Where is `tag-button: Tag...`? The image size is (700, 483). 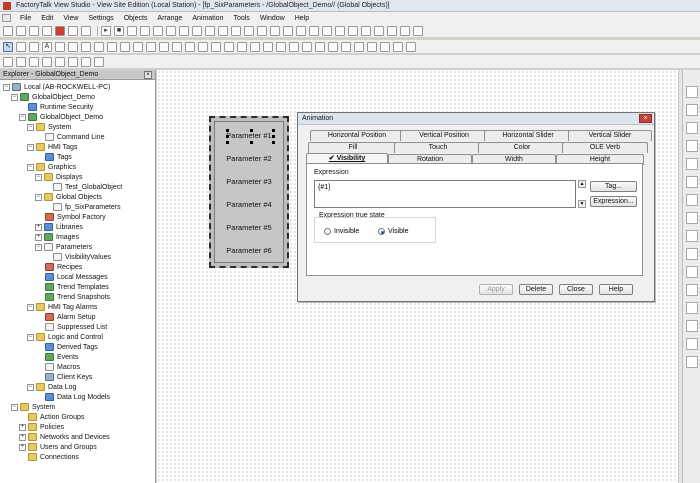 tag-button: Tag... is located at coordinates (613, 186).